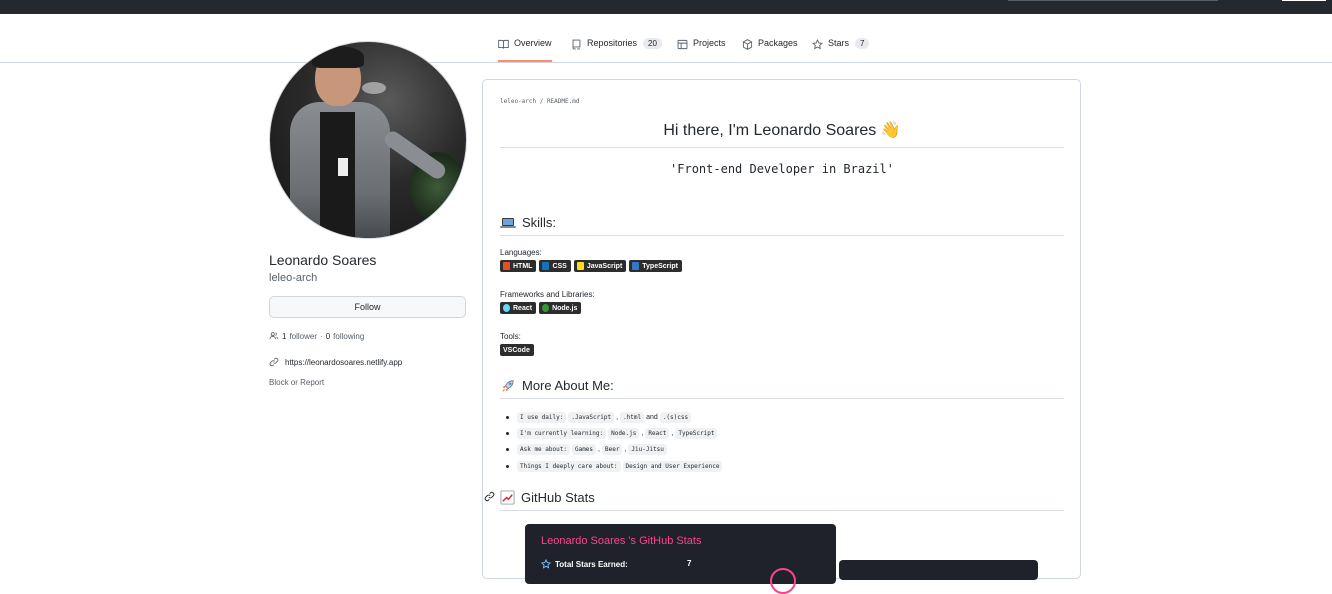 The height and width of the screenshot is (594, 1332). Describe the element at coordinates (503, 44) in the screenshot. I see `book-icon` at that location.